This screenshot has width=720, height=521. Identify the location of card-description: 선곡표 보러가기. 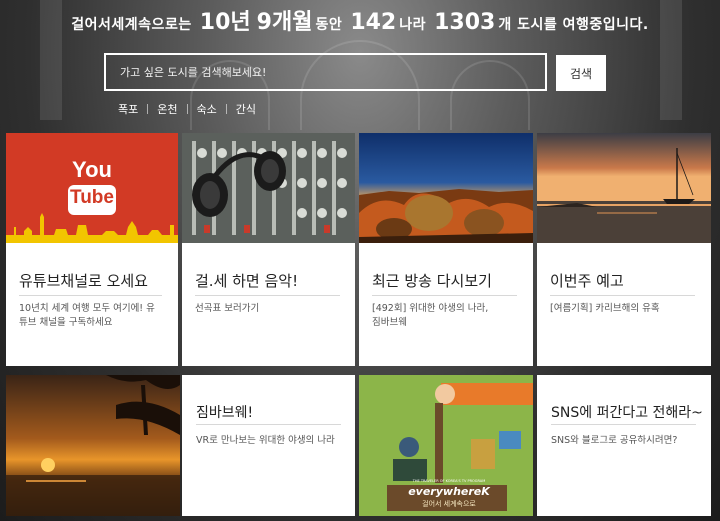
(227, 308).